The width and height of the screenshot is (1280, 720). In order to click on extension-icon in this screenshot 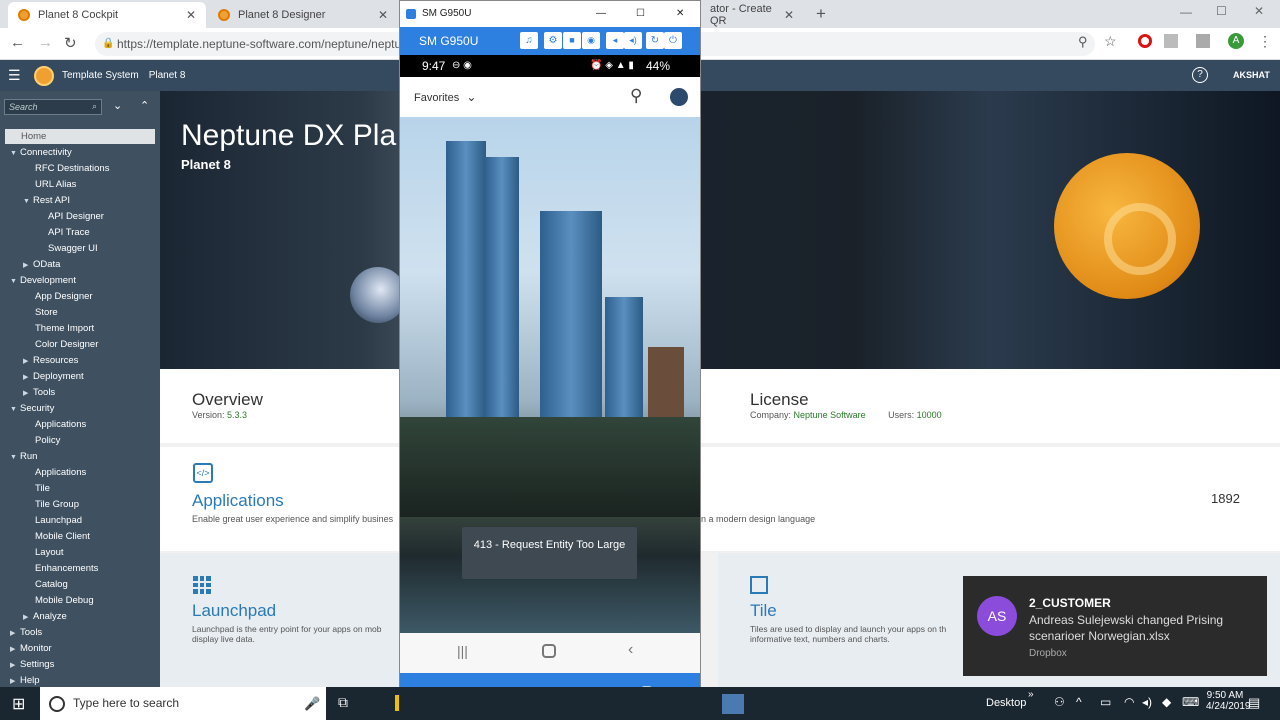, I will do `click(1203, 41)`.